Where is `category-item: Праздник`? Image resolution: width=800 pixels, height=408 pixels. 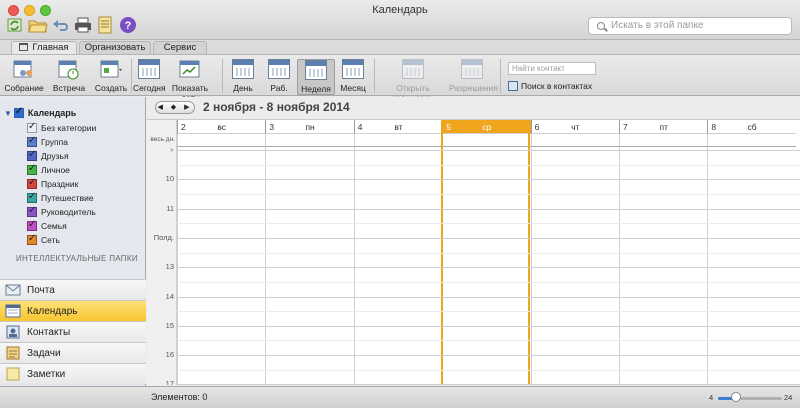 category-item: Праздник is located at coordinates (53, 183).